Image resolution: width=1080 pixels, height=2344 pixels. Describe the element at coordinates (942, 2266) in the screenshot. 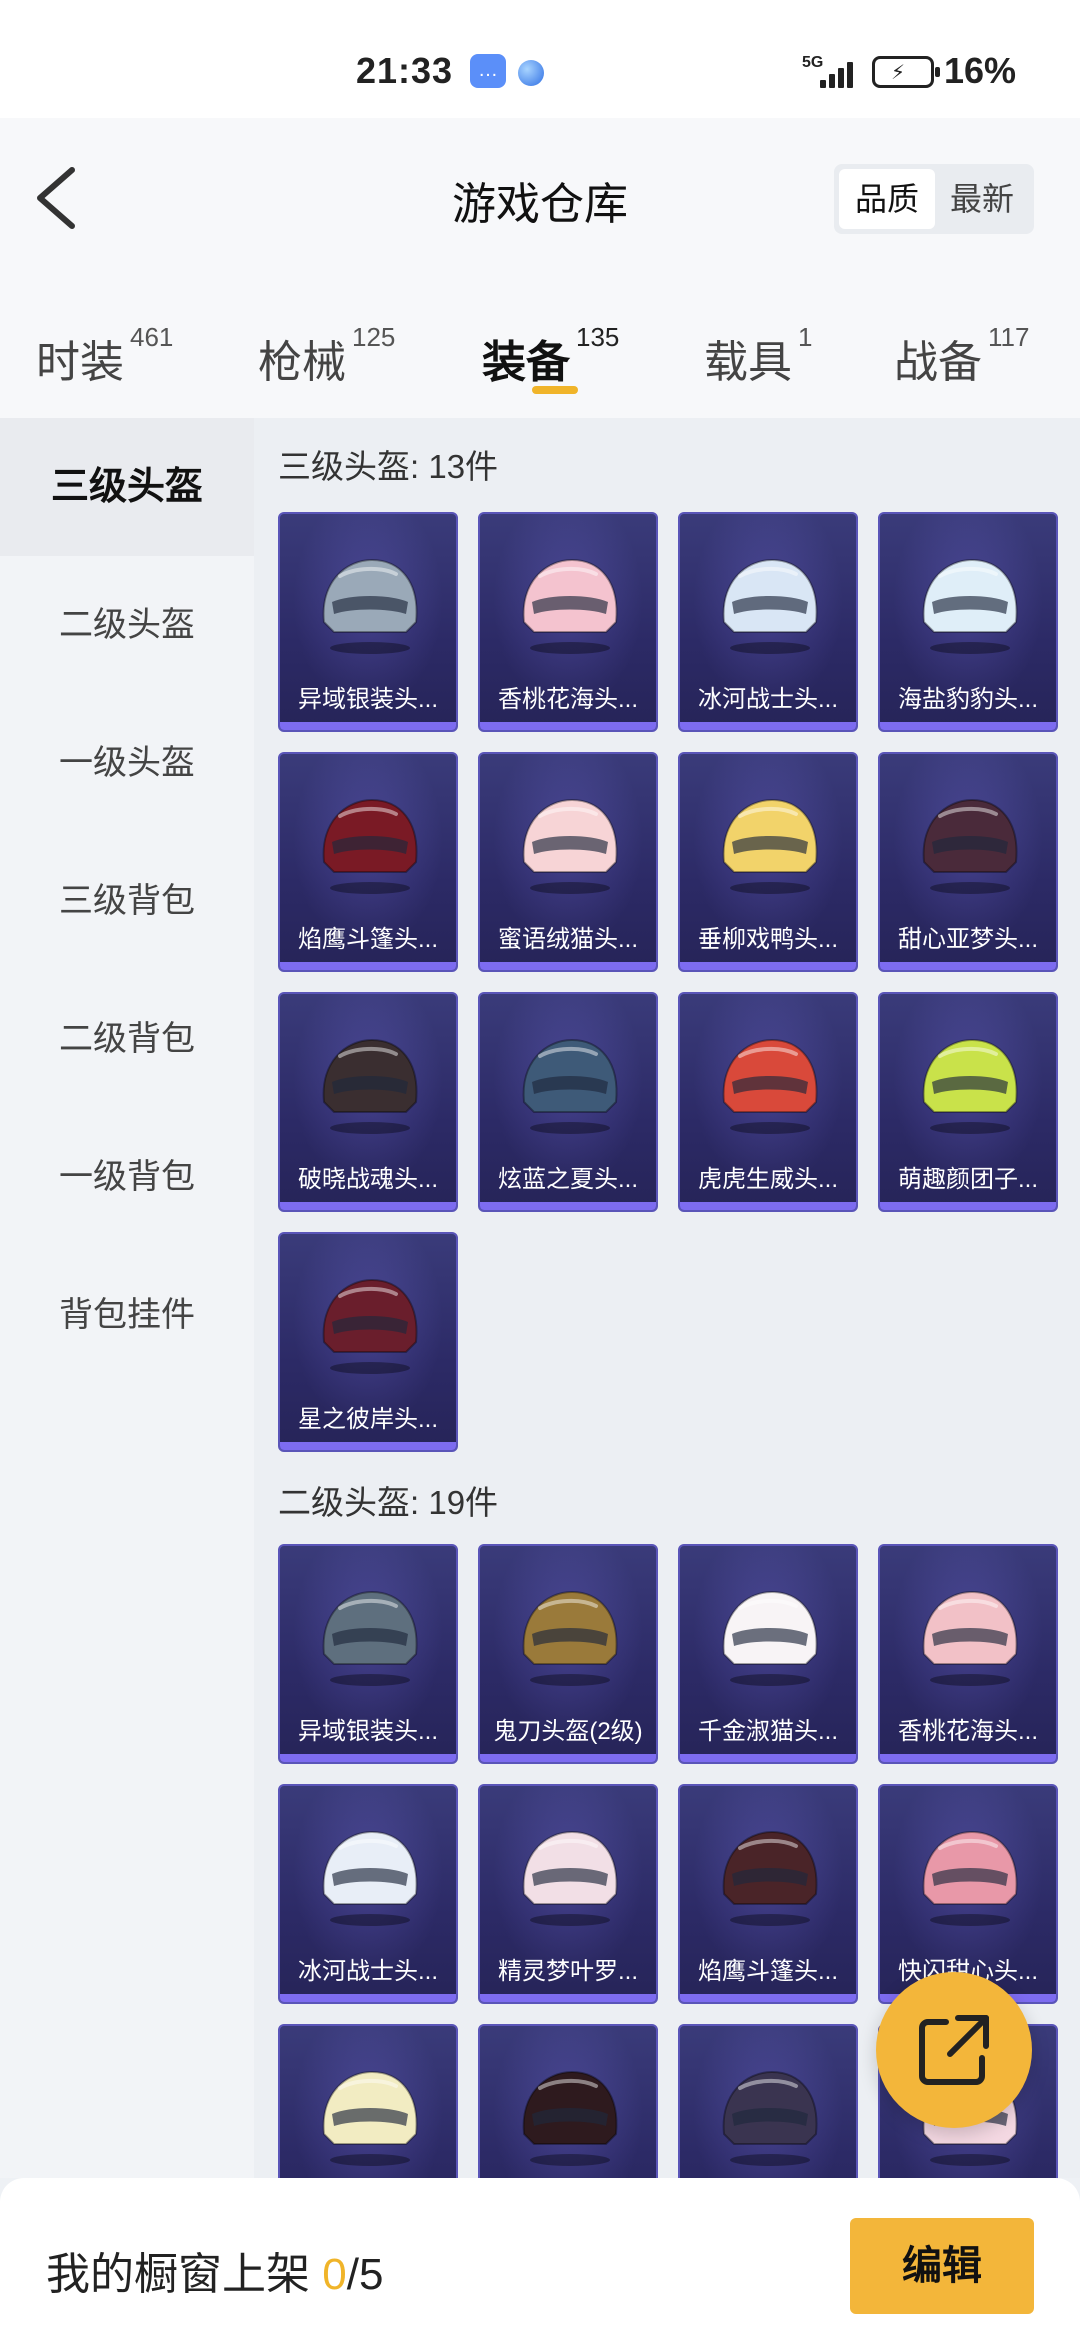

I see `edit-button: 编辑` at that location.